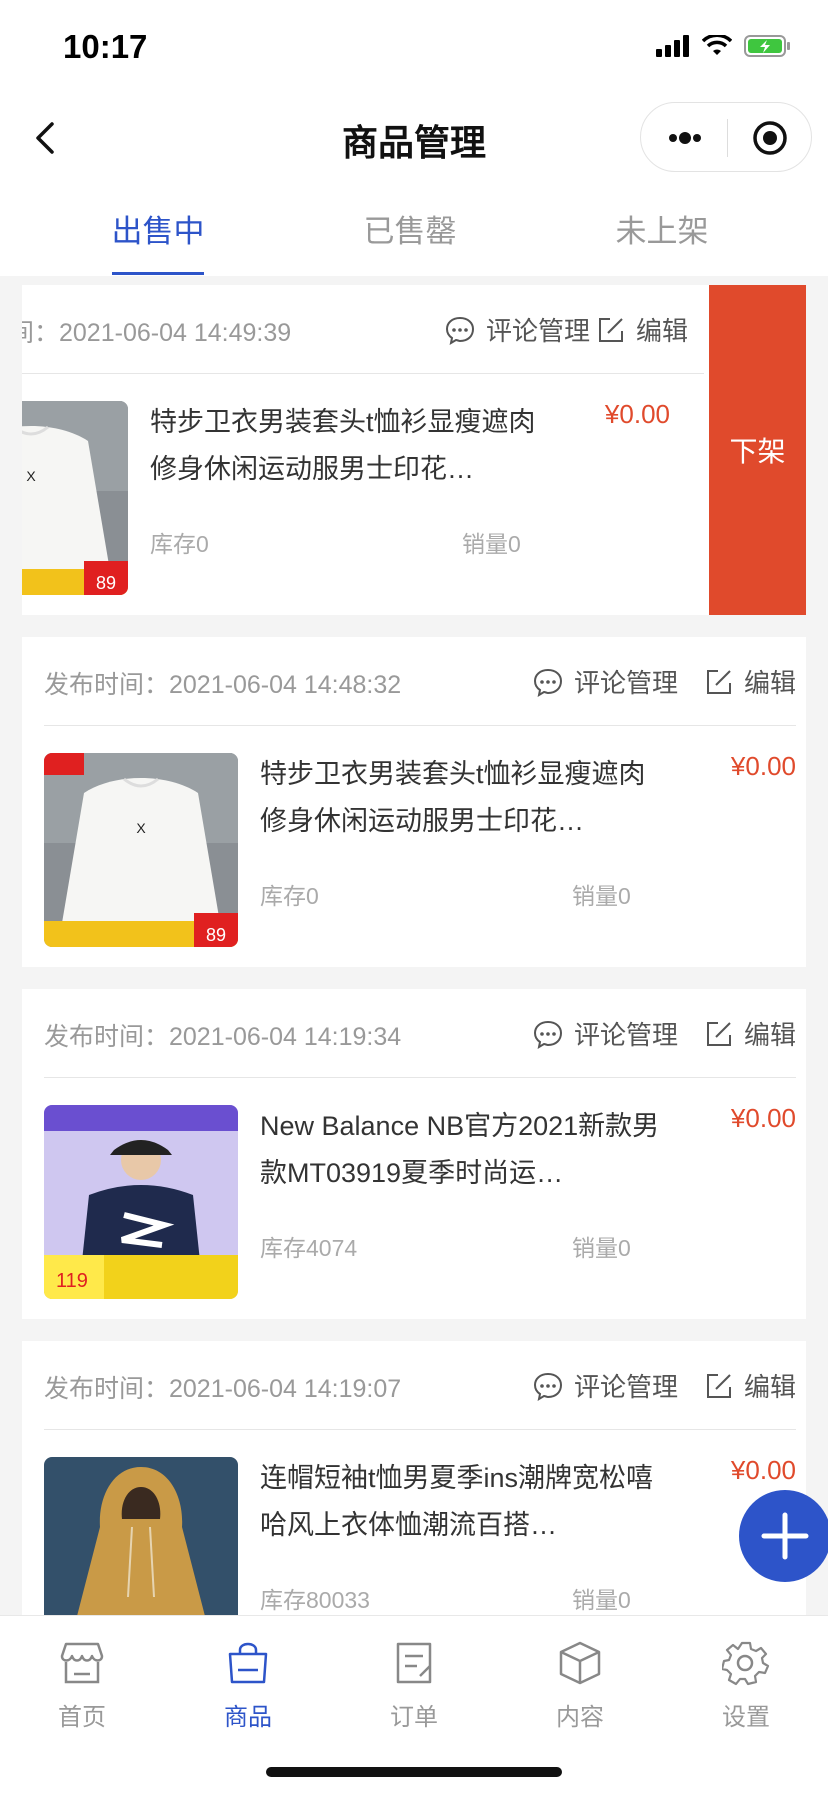 The width and height of the screenshot is (828, 1793). I want to click on battery-icon, so click(767, 46).